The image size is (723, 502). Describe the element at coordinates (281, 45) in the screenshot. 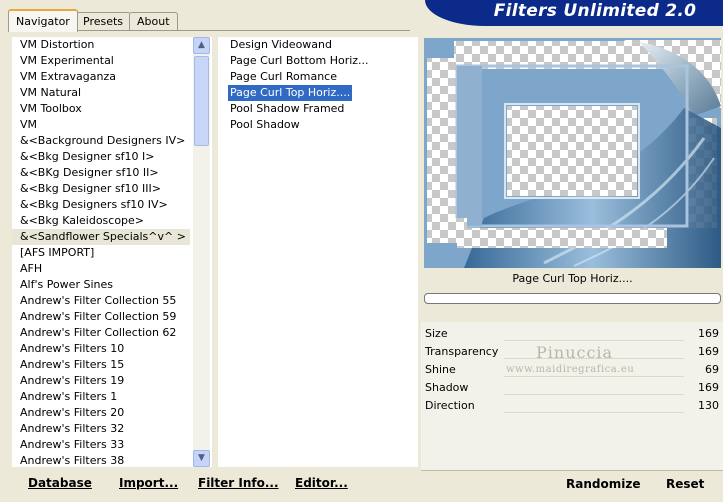

I see `filter-item: Design Videowand` at that location.